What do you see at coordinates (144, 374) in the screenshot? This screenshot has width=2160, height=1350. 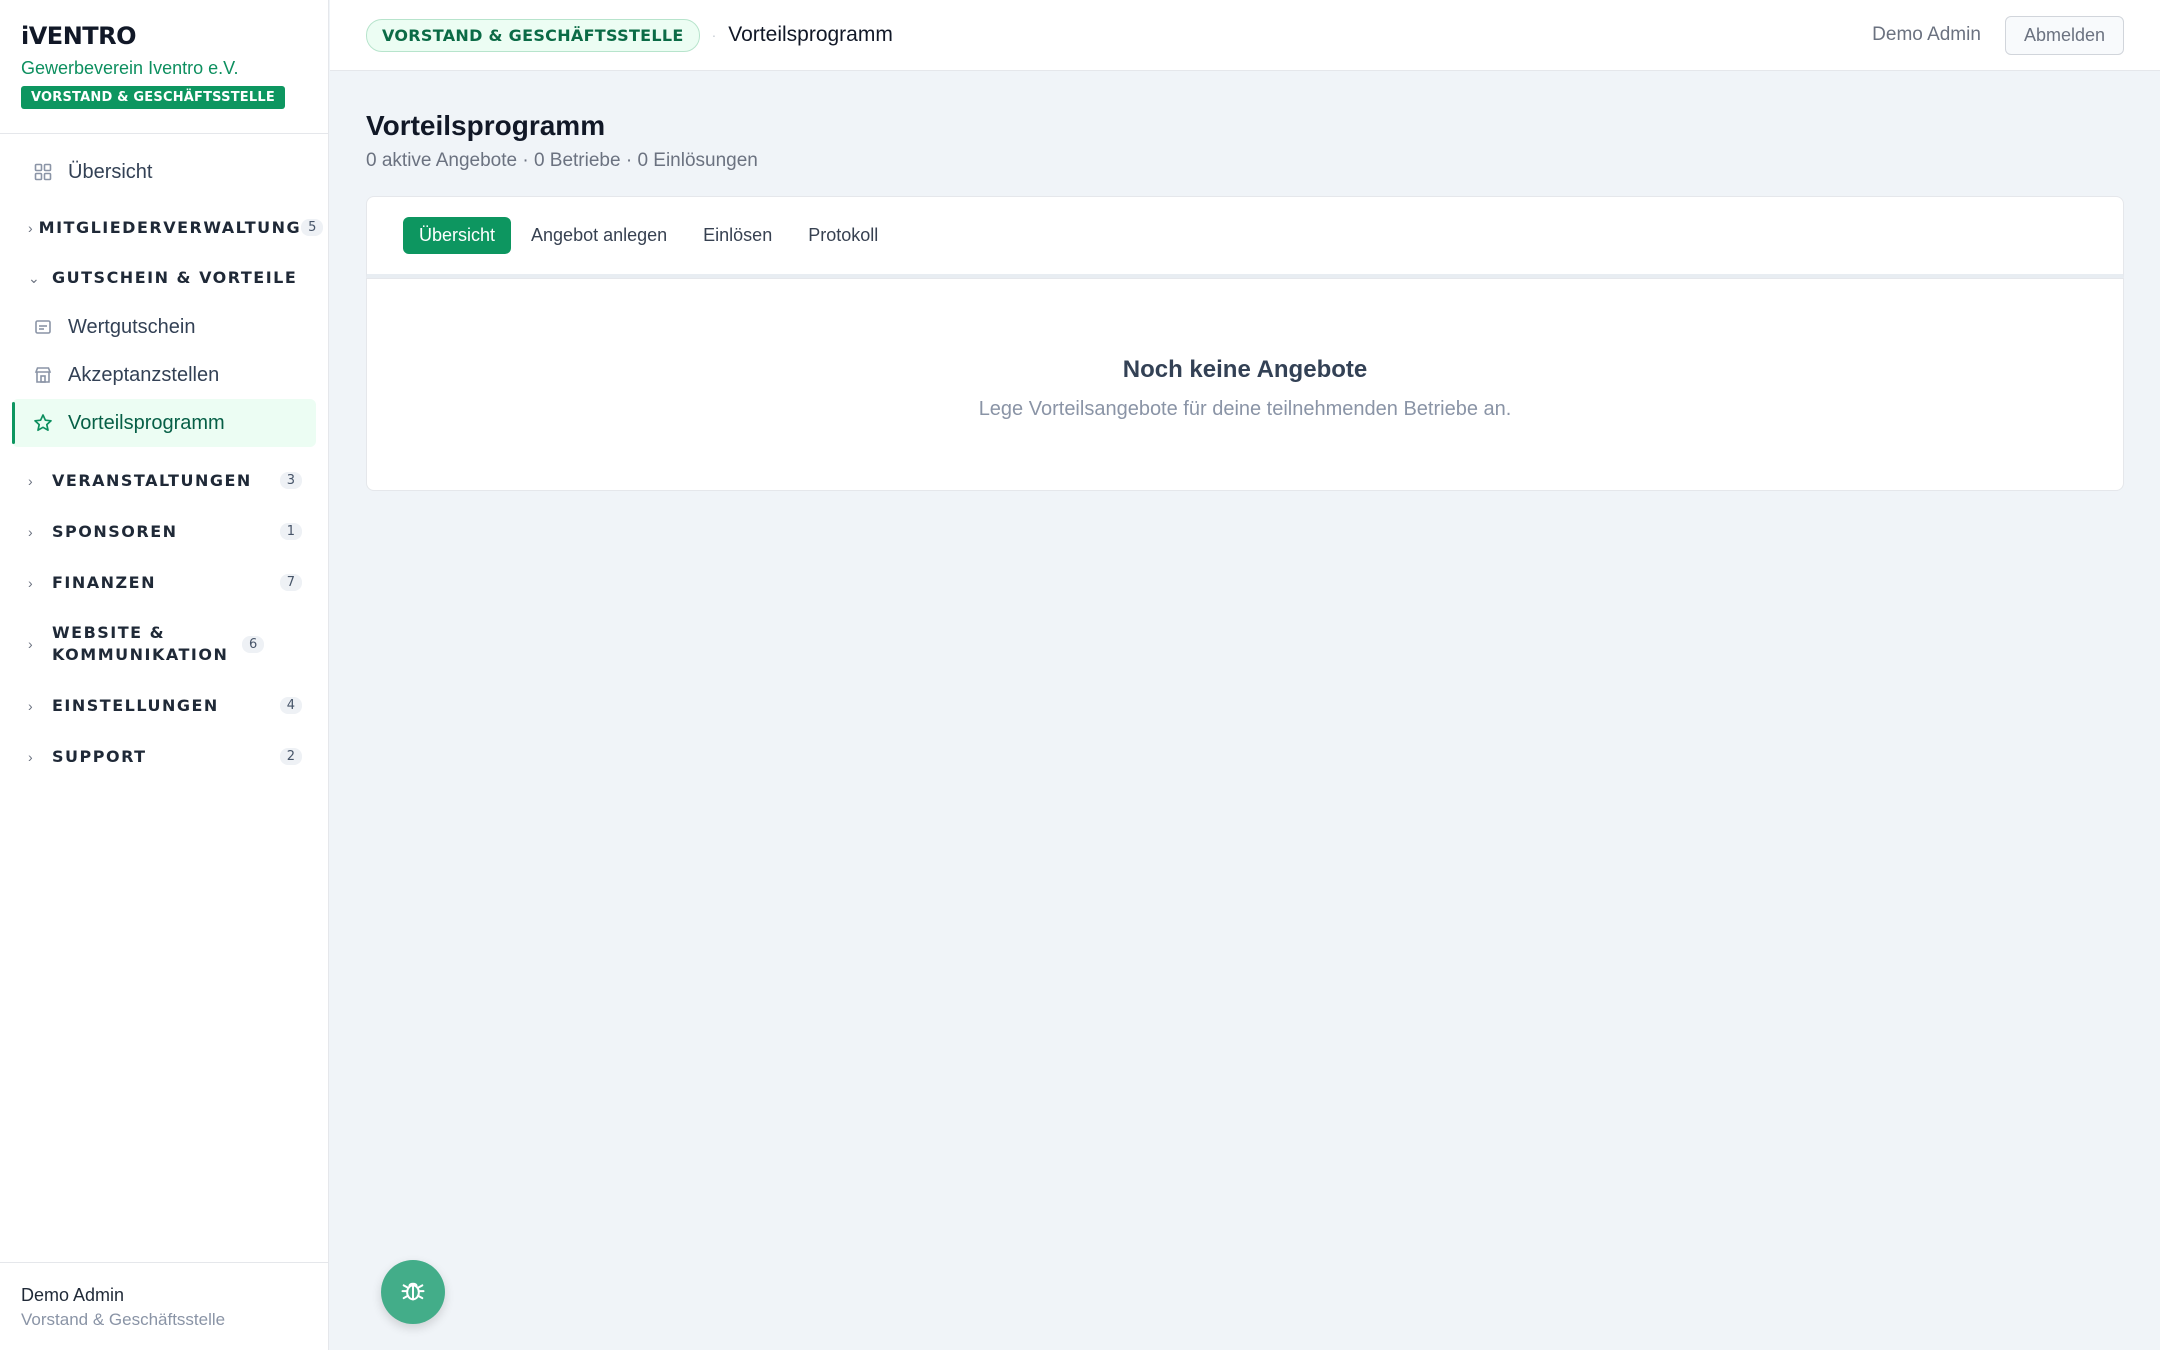 I see `sidebar-item-label: Akzeptanzstellen` at bounding box center [144, 374].